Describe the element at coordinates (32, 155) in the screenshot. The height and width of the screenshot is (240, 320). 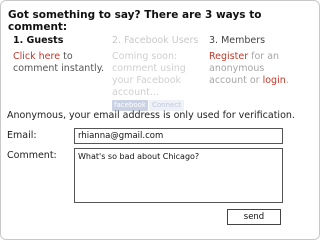
I see `comment-label: Comment:` at that location.